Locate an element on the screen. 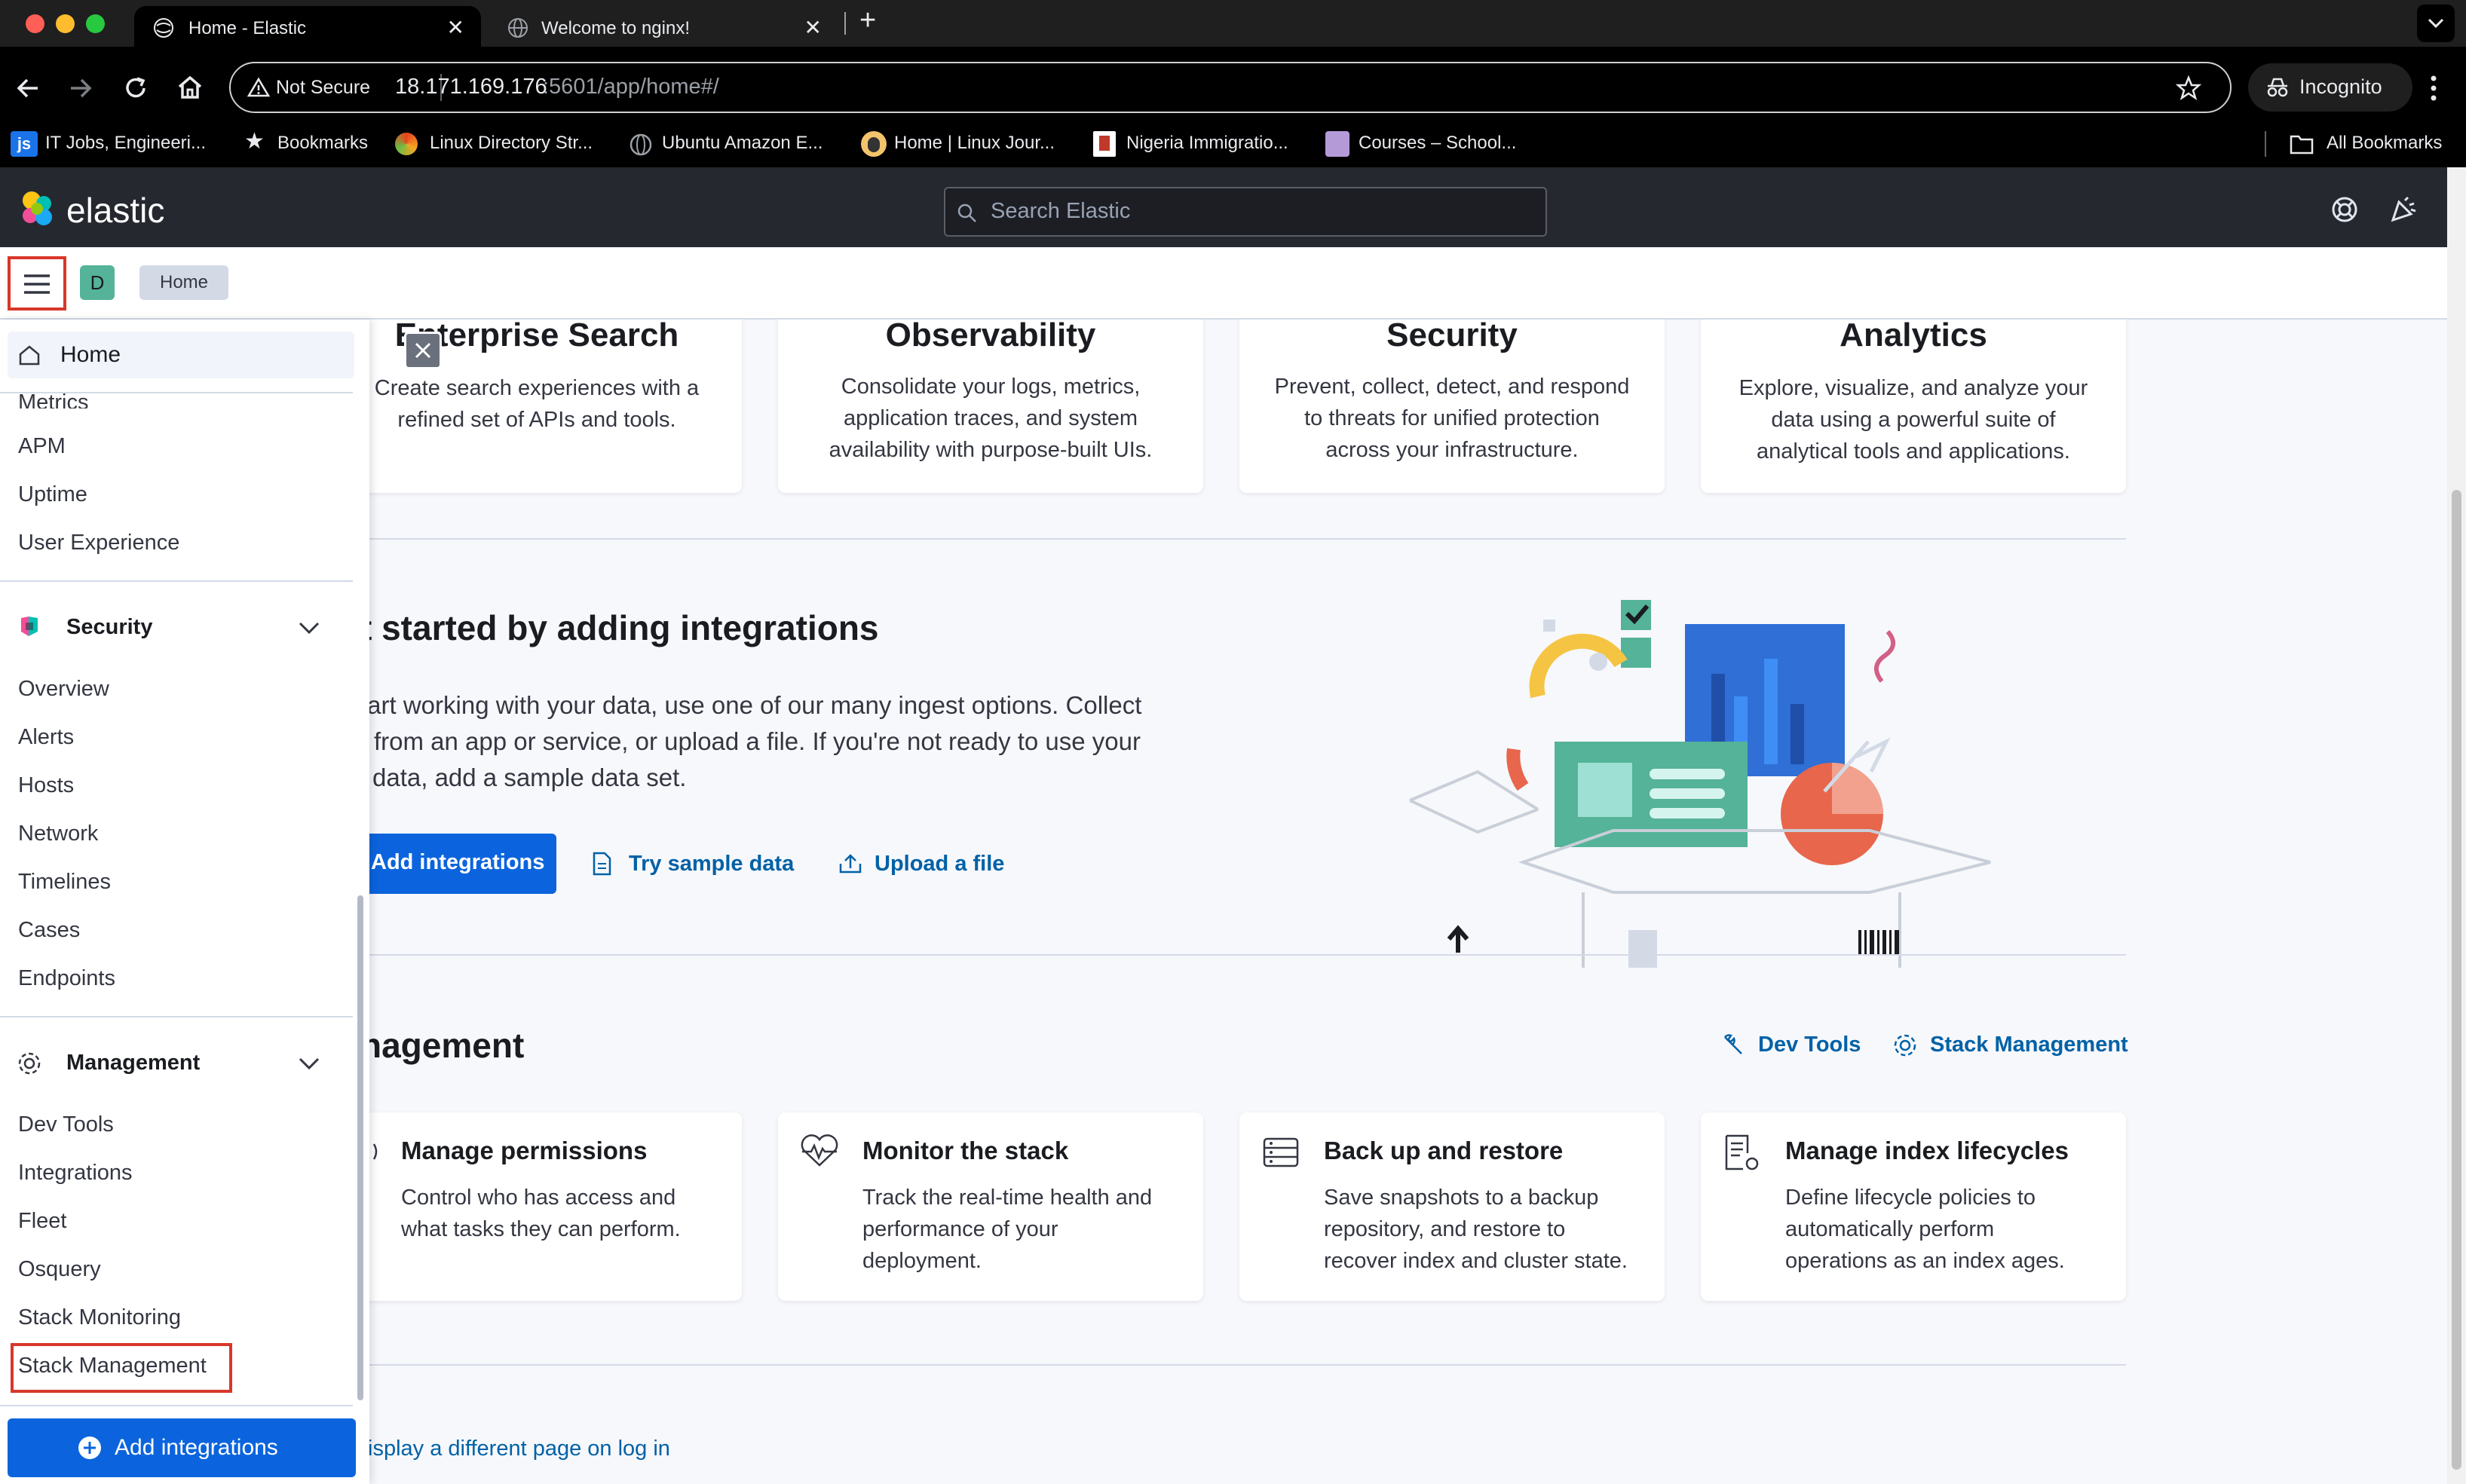 The image size is (2466, 1484). chevron-down-icon is located at coordinates (2436, 23).